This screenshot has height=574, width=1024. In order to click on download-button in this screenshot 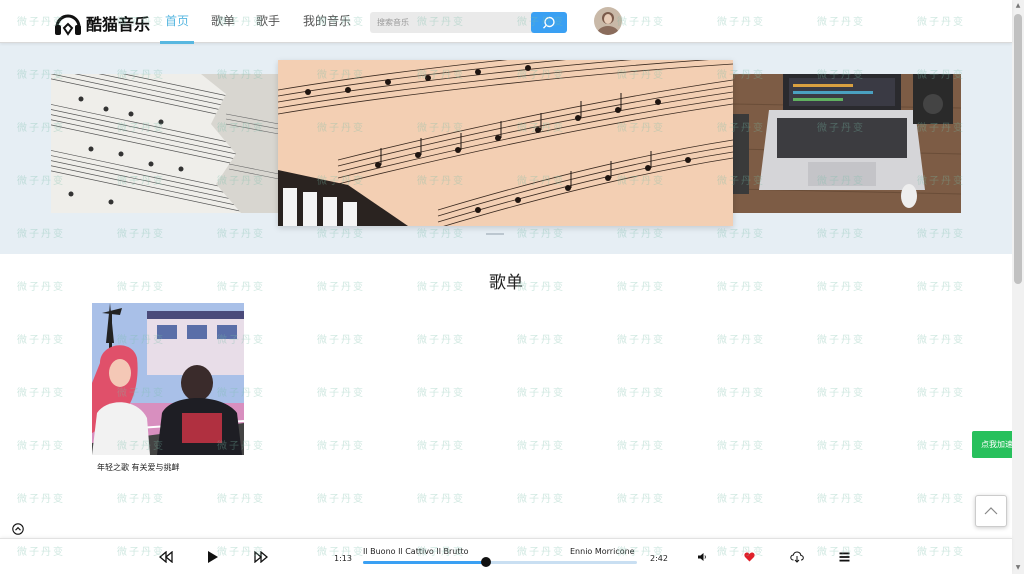, I will do `click(796, 556)`.